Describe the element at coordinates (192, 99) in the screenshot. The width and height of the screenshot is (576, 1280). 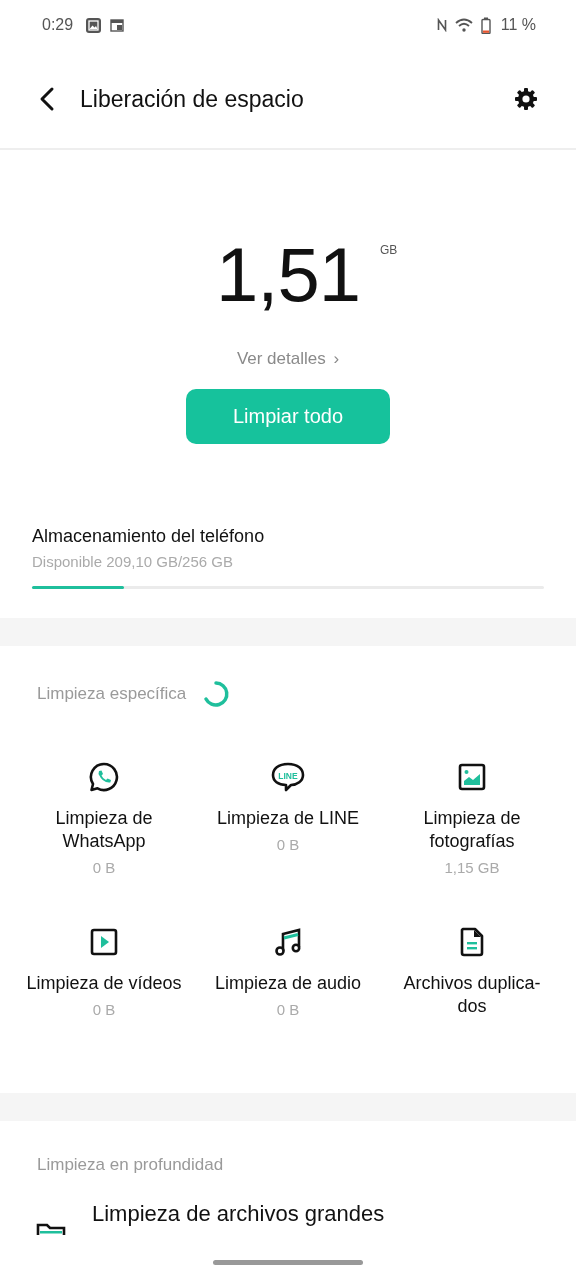
I see `page-title: Liberación de espacio` at that location.